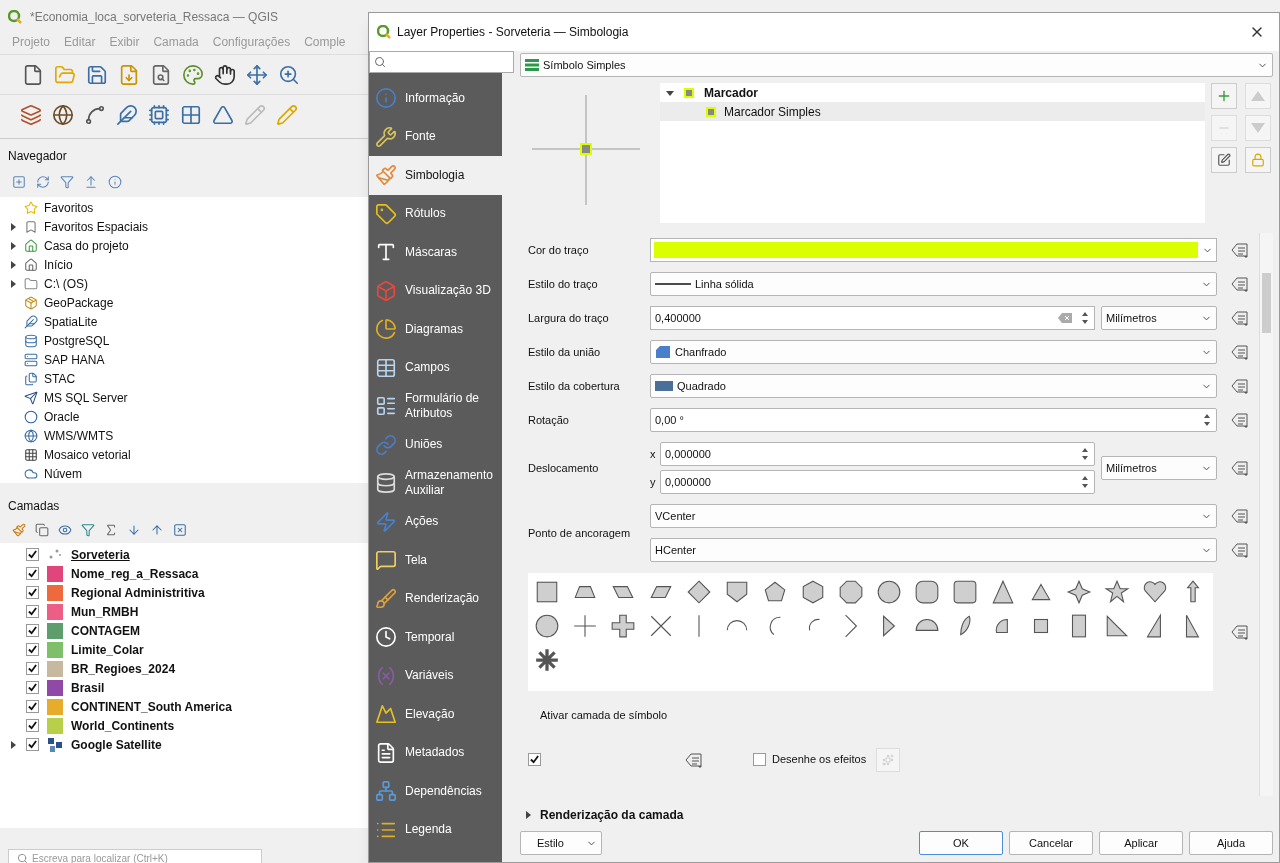  What do you see at coordinates (31, 114) in the screenshot?
I see `layers-add-icon` at bounding box center [31, 114].